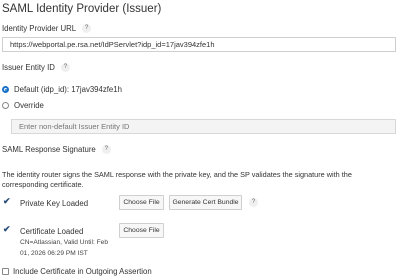 This screenshot has height=280, width=400. I want to click on default-radio, so click(5, 89).